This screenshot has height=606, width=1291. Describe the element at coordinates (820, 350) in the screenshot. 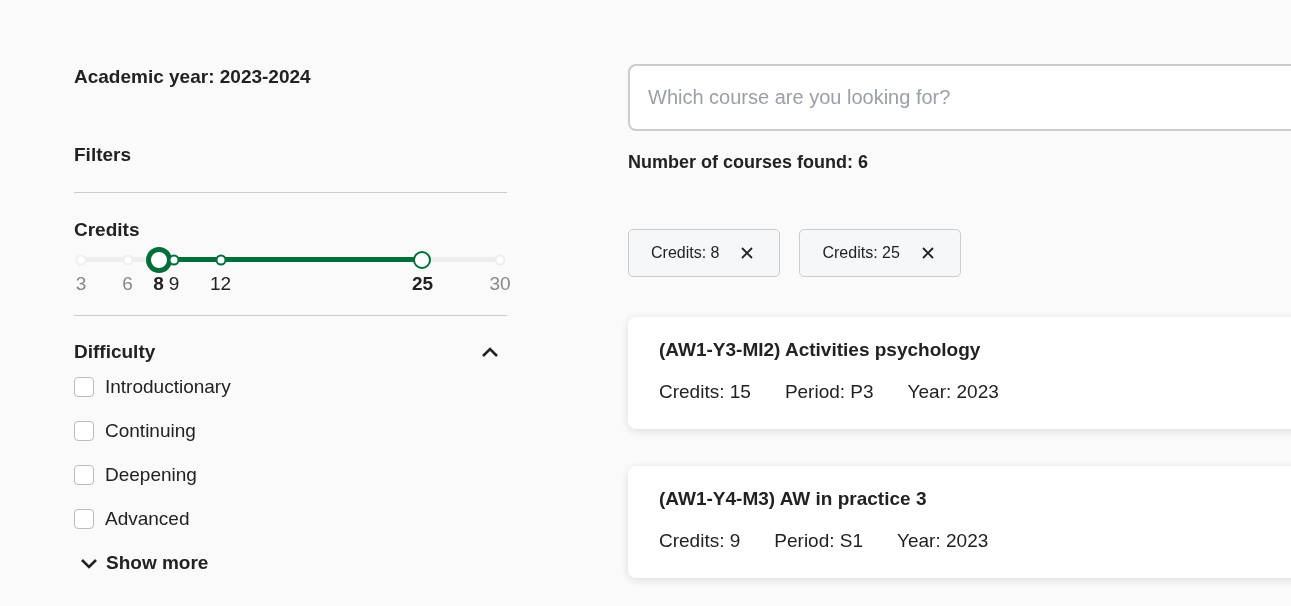

I see `course-title: (AW1-Y3-MI2) Activities psychology` at that location.